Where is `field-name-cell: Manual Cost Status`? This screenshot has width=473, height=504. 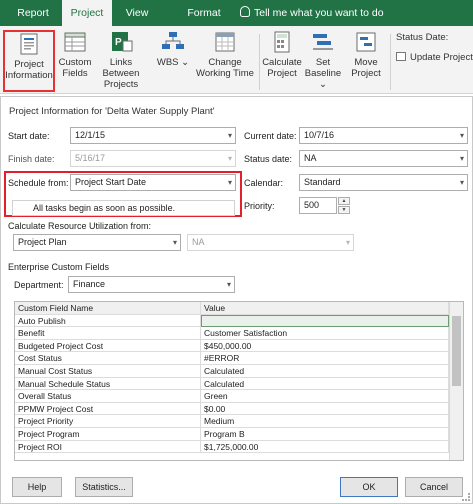 field-name-cell: Manual Cost Status is located at coordinates (108, 371).